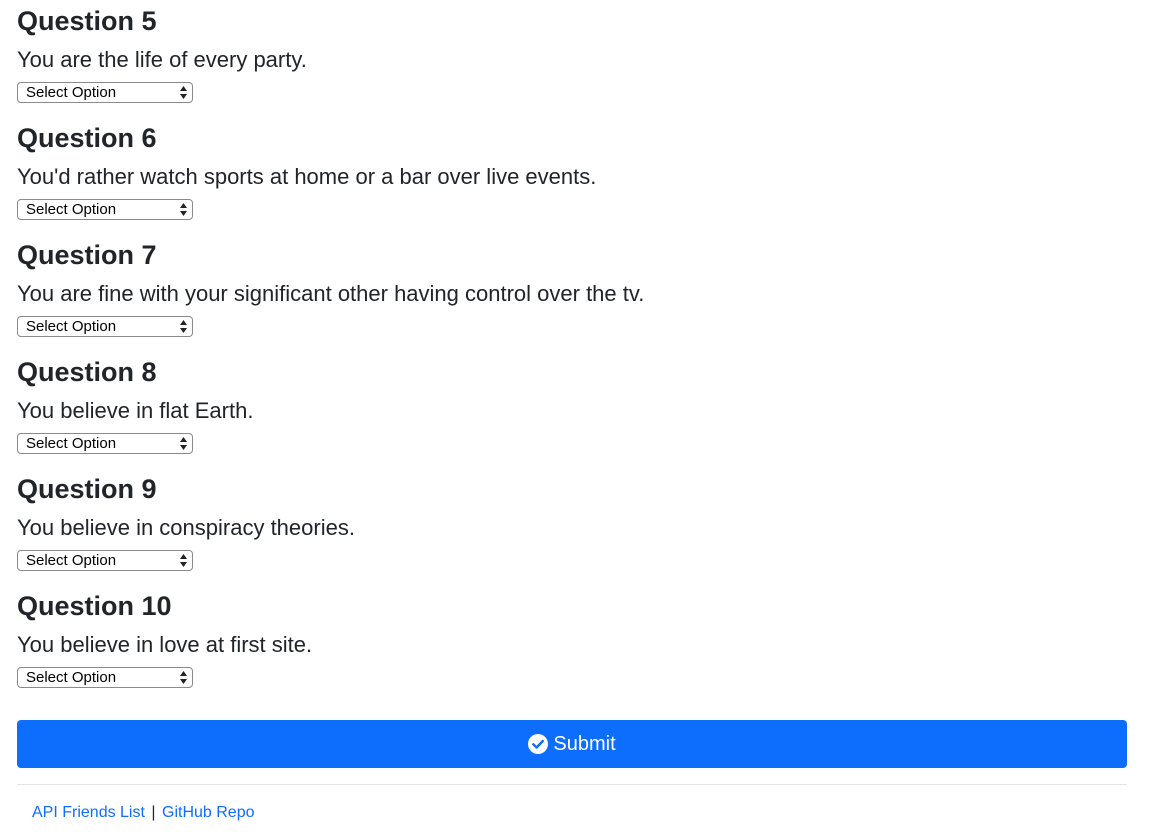  I want to click on question-text: You are the life of every party., so click(162, 59).